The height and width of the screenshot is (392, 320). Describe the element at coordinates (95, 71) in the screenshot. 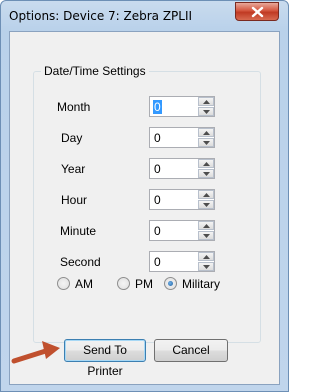

I see `group-label: Date/Time Settings` at that location.